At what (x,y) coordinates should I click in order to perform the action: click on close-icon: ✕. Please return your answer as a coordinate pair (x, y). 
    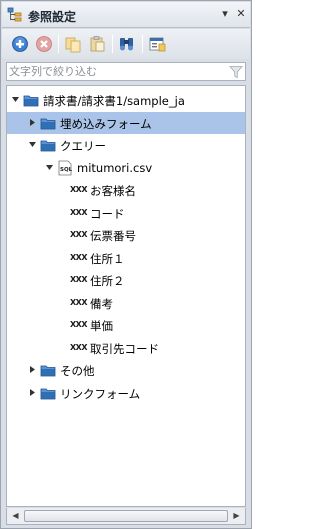
    Looking at the image, I should click on (241, 14).